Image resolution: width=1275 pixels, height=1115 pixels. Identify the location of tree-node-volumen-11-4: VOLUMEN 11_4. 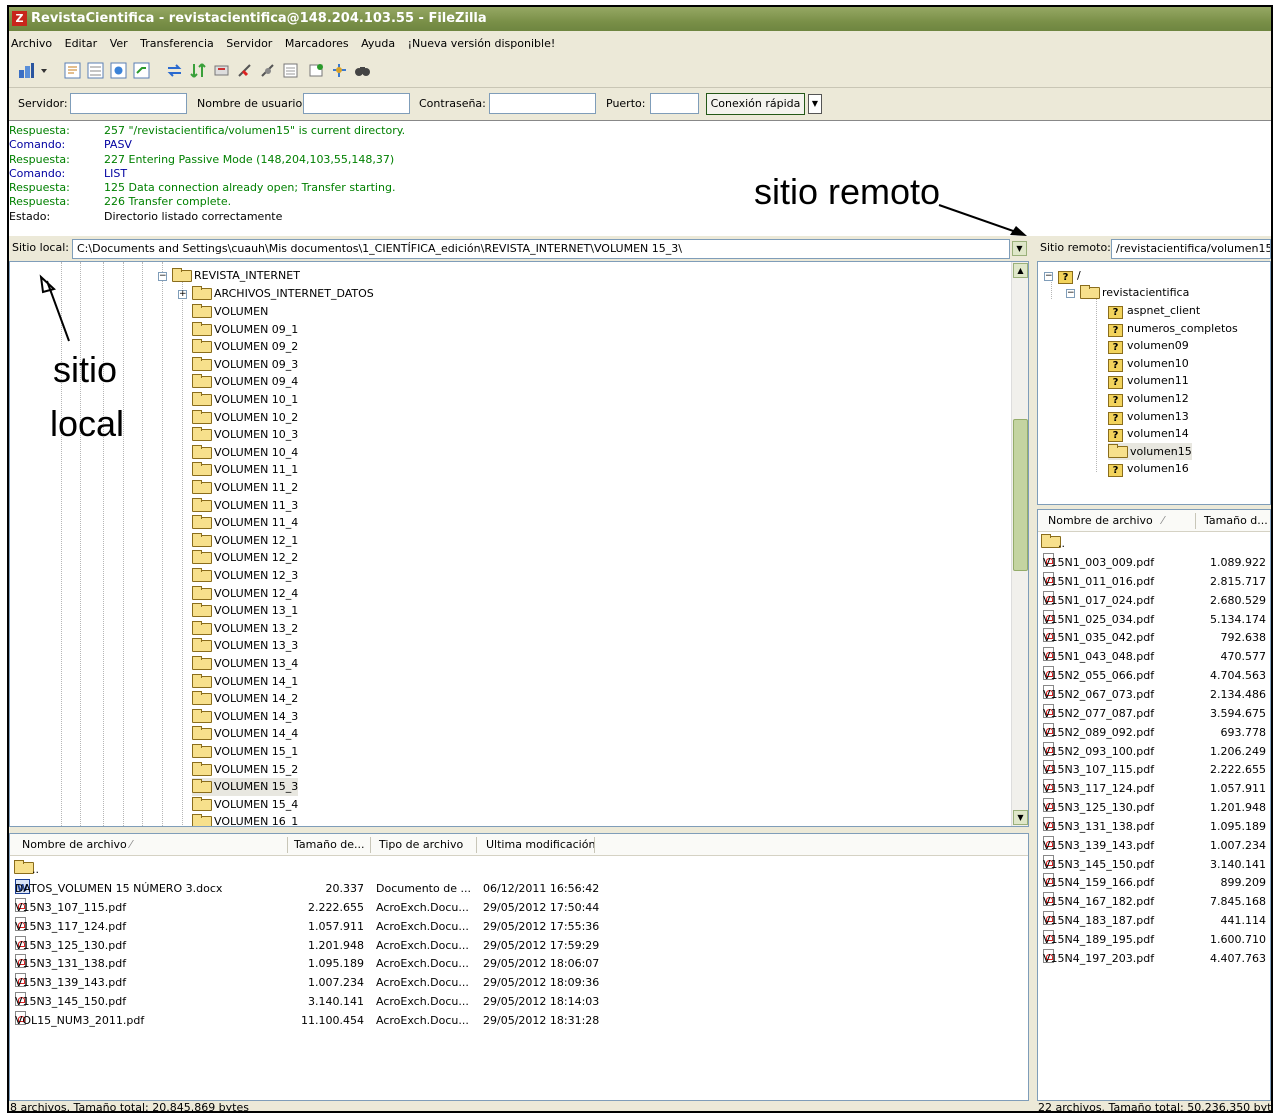
(245, 523).